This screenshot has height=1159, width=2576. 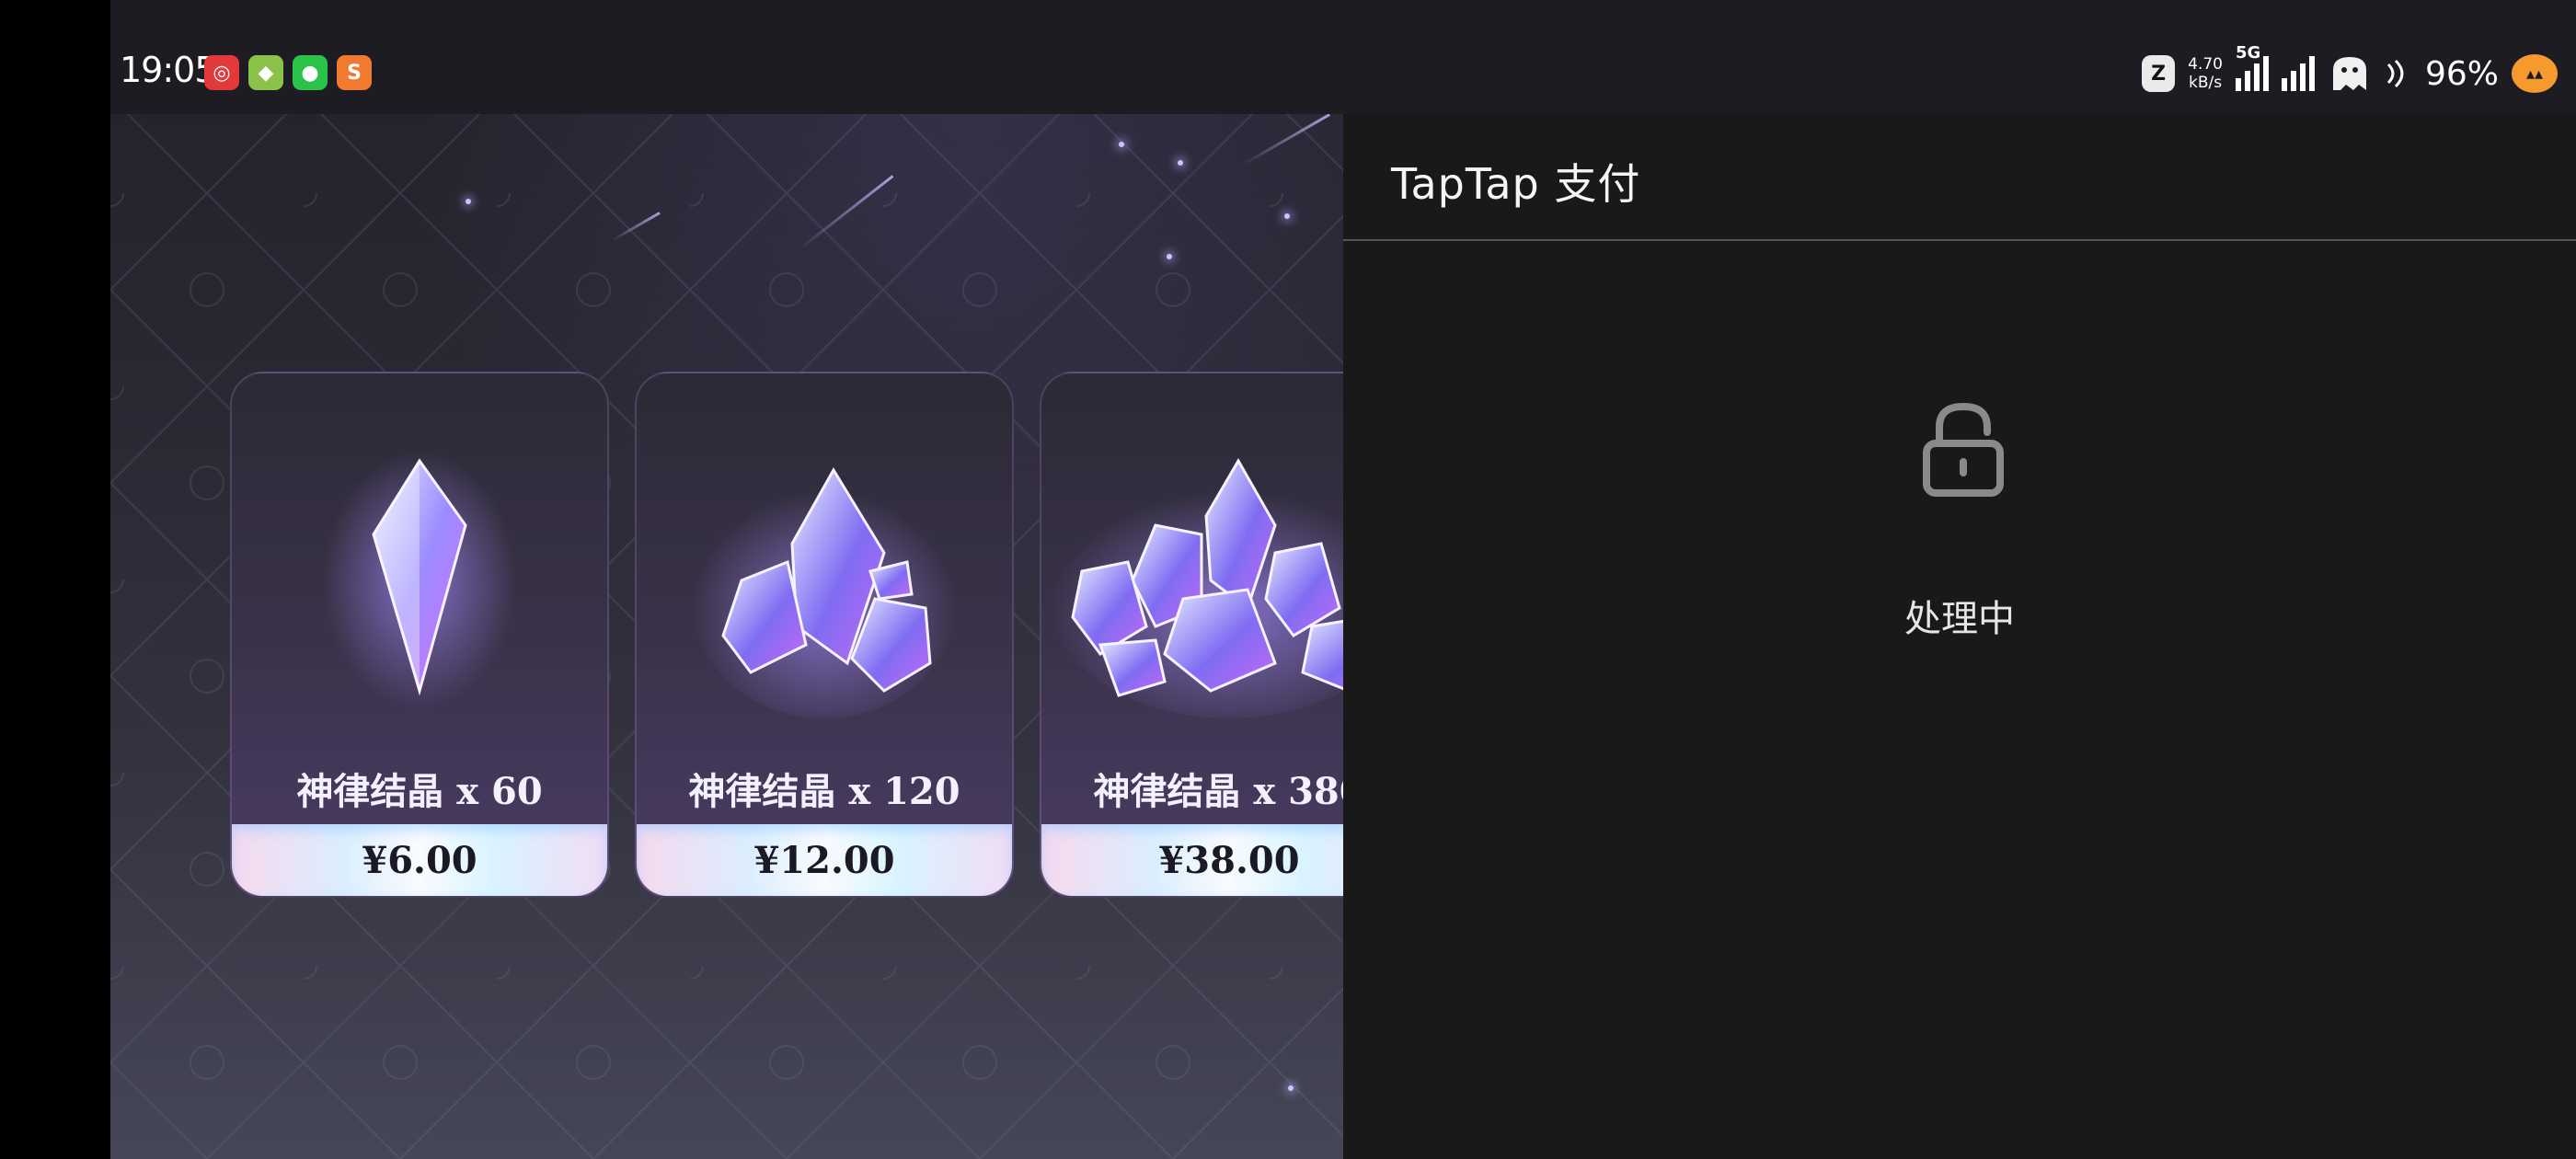 I want to click on price-button: ¥12.00, so click(x=824, y=860).